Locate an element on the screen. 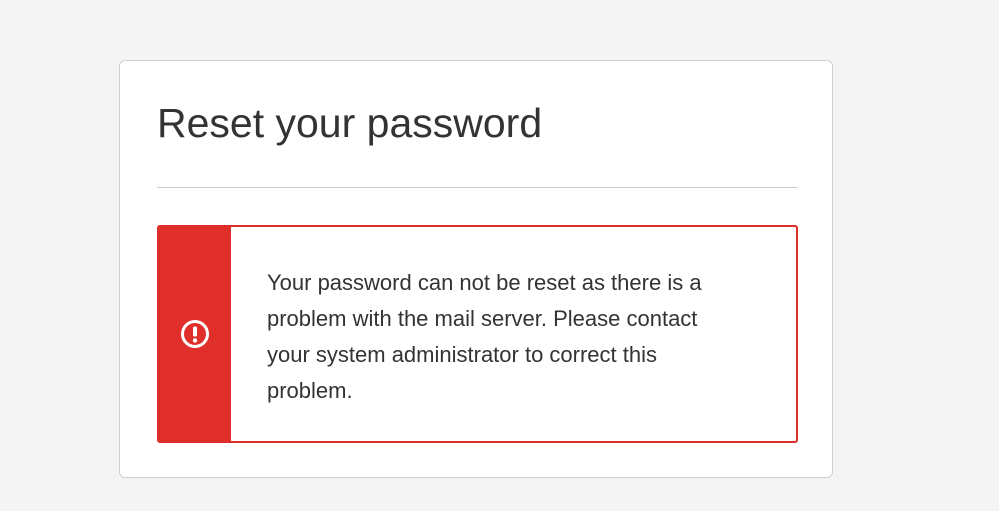  page-title: Reset your password is located at coordinates (350, 123).